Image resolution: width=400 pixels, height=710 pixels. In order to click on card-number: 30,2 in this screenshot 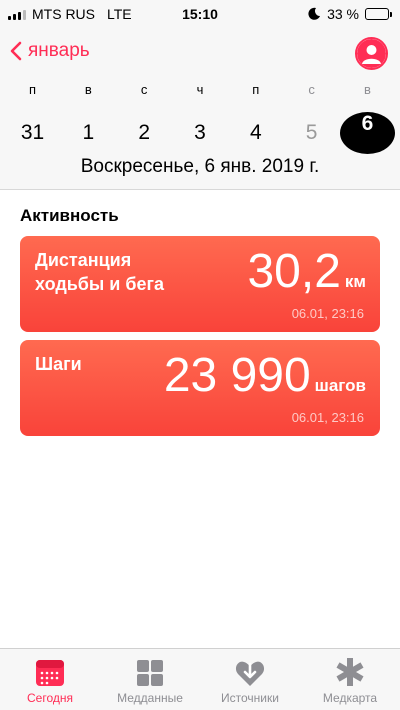, I will do `click(294, 271)`.